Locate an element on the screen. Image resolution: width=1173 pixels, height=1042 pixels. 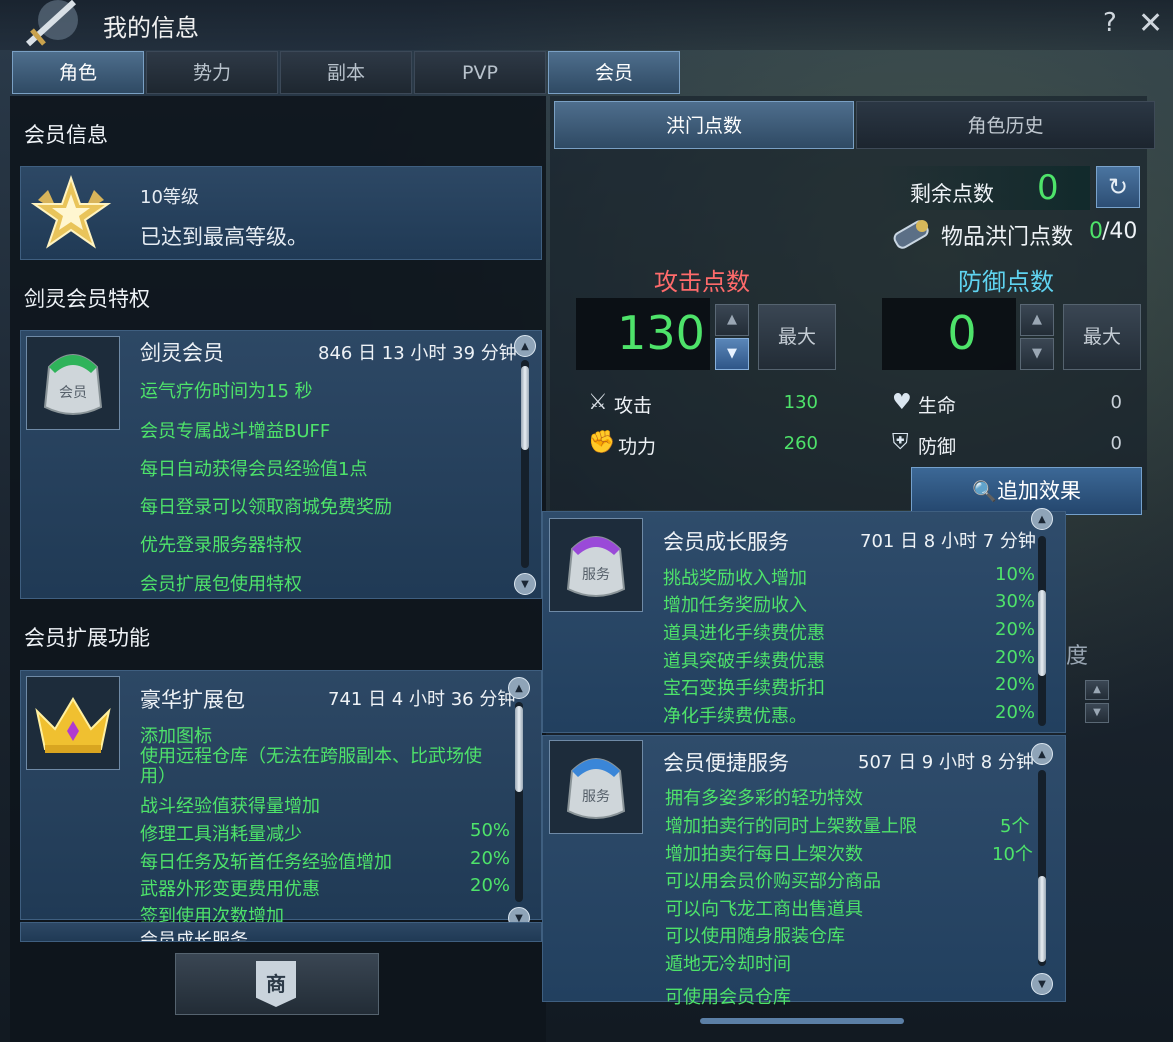
expansion-item-value: 20% is located at coordinates (490, 885).